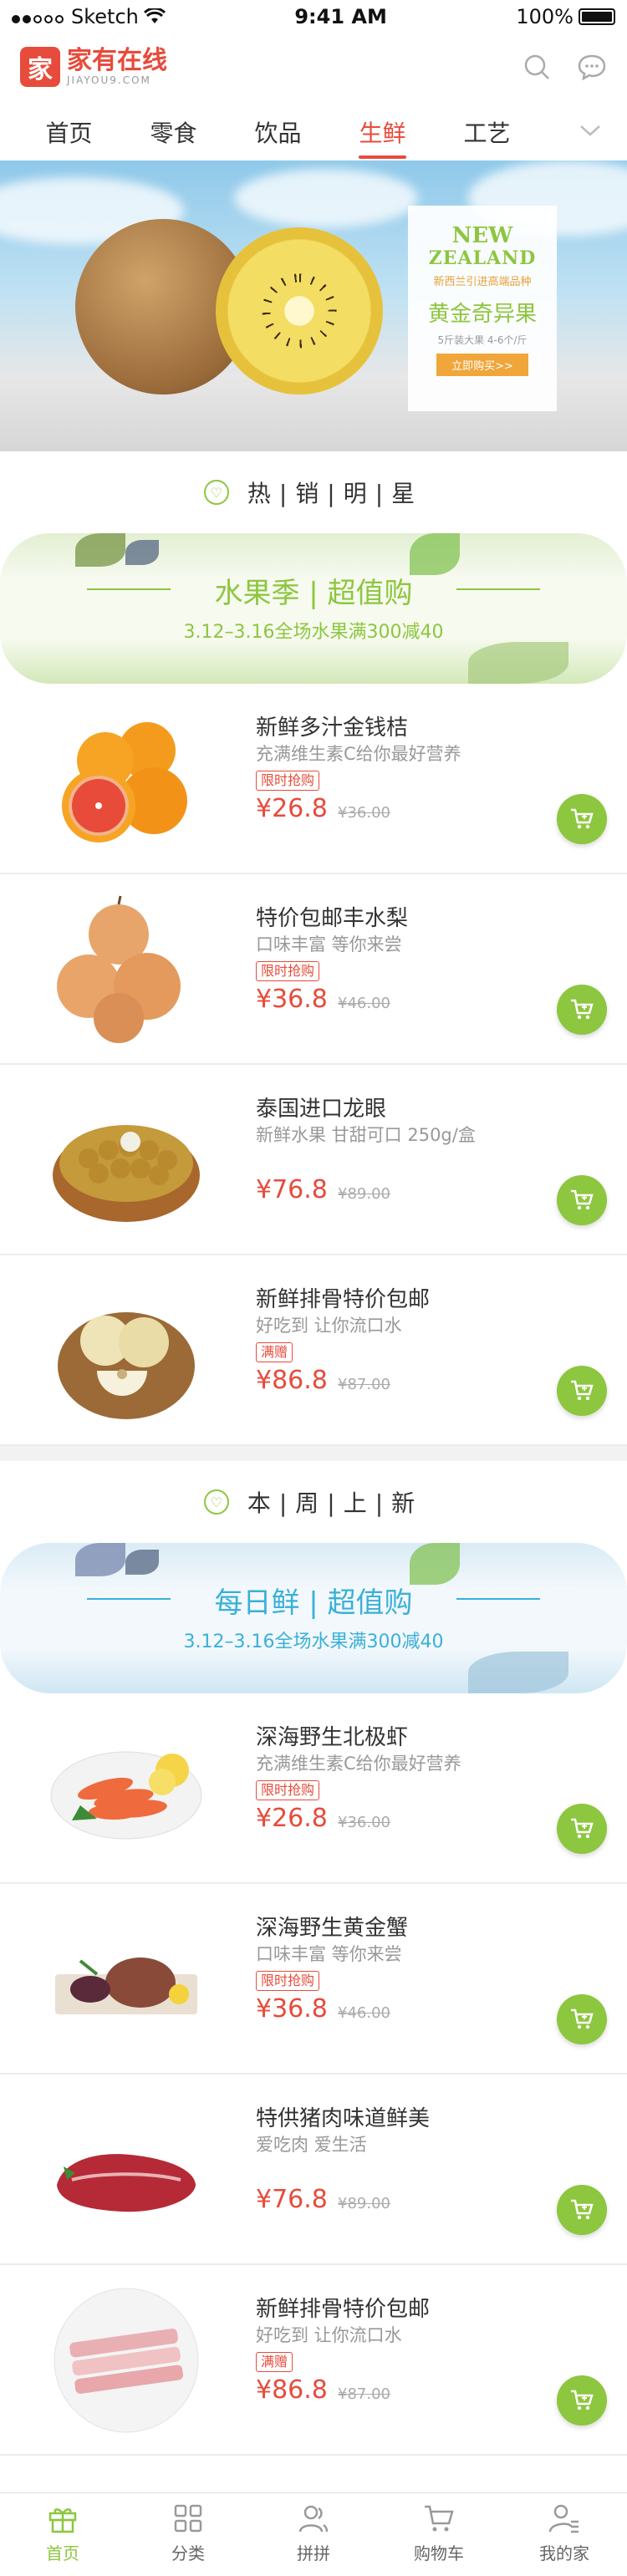 The width and height of the screenshot is (627, 2576). Describe the element at coordinates (105, 16) in the screenshot. I see `carrier-label: Sketch` at that location.